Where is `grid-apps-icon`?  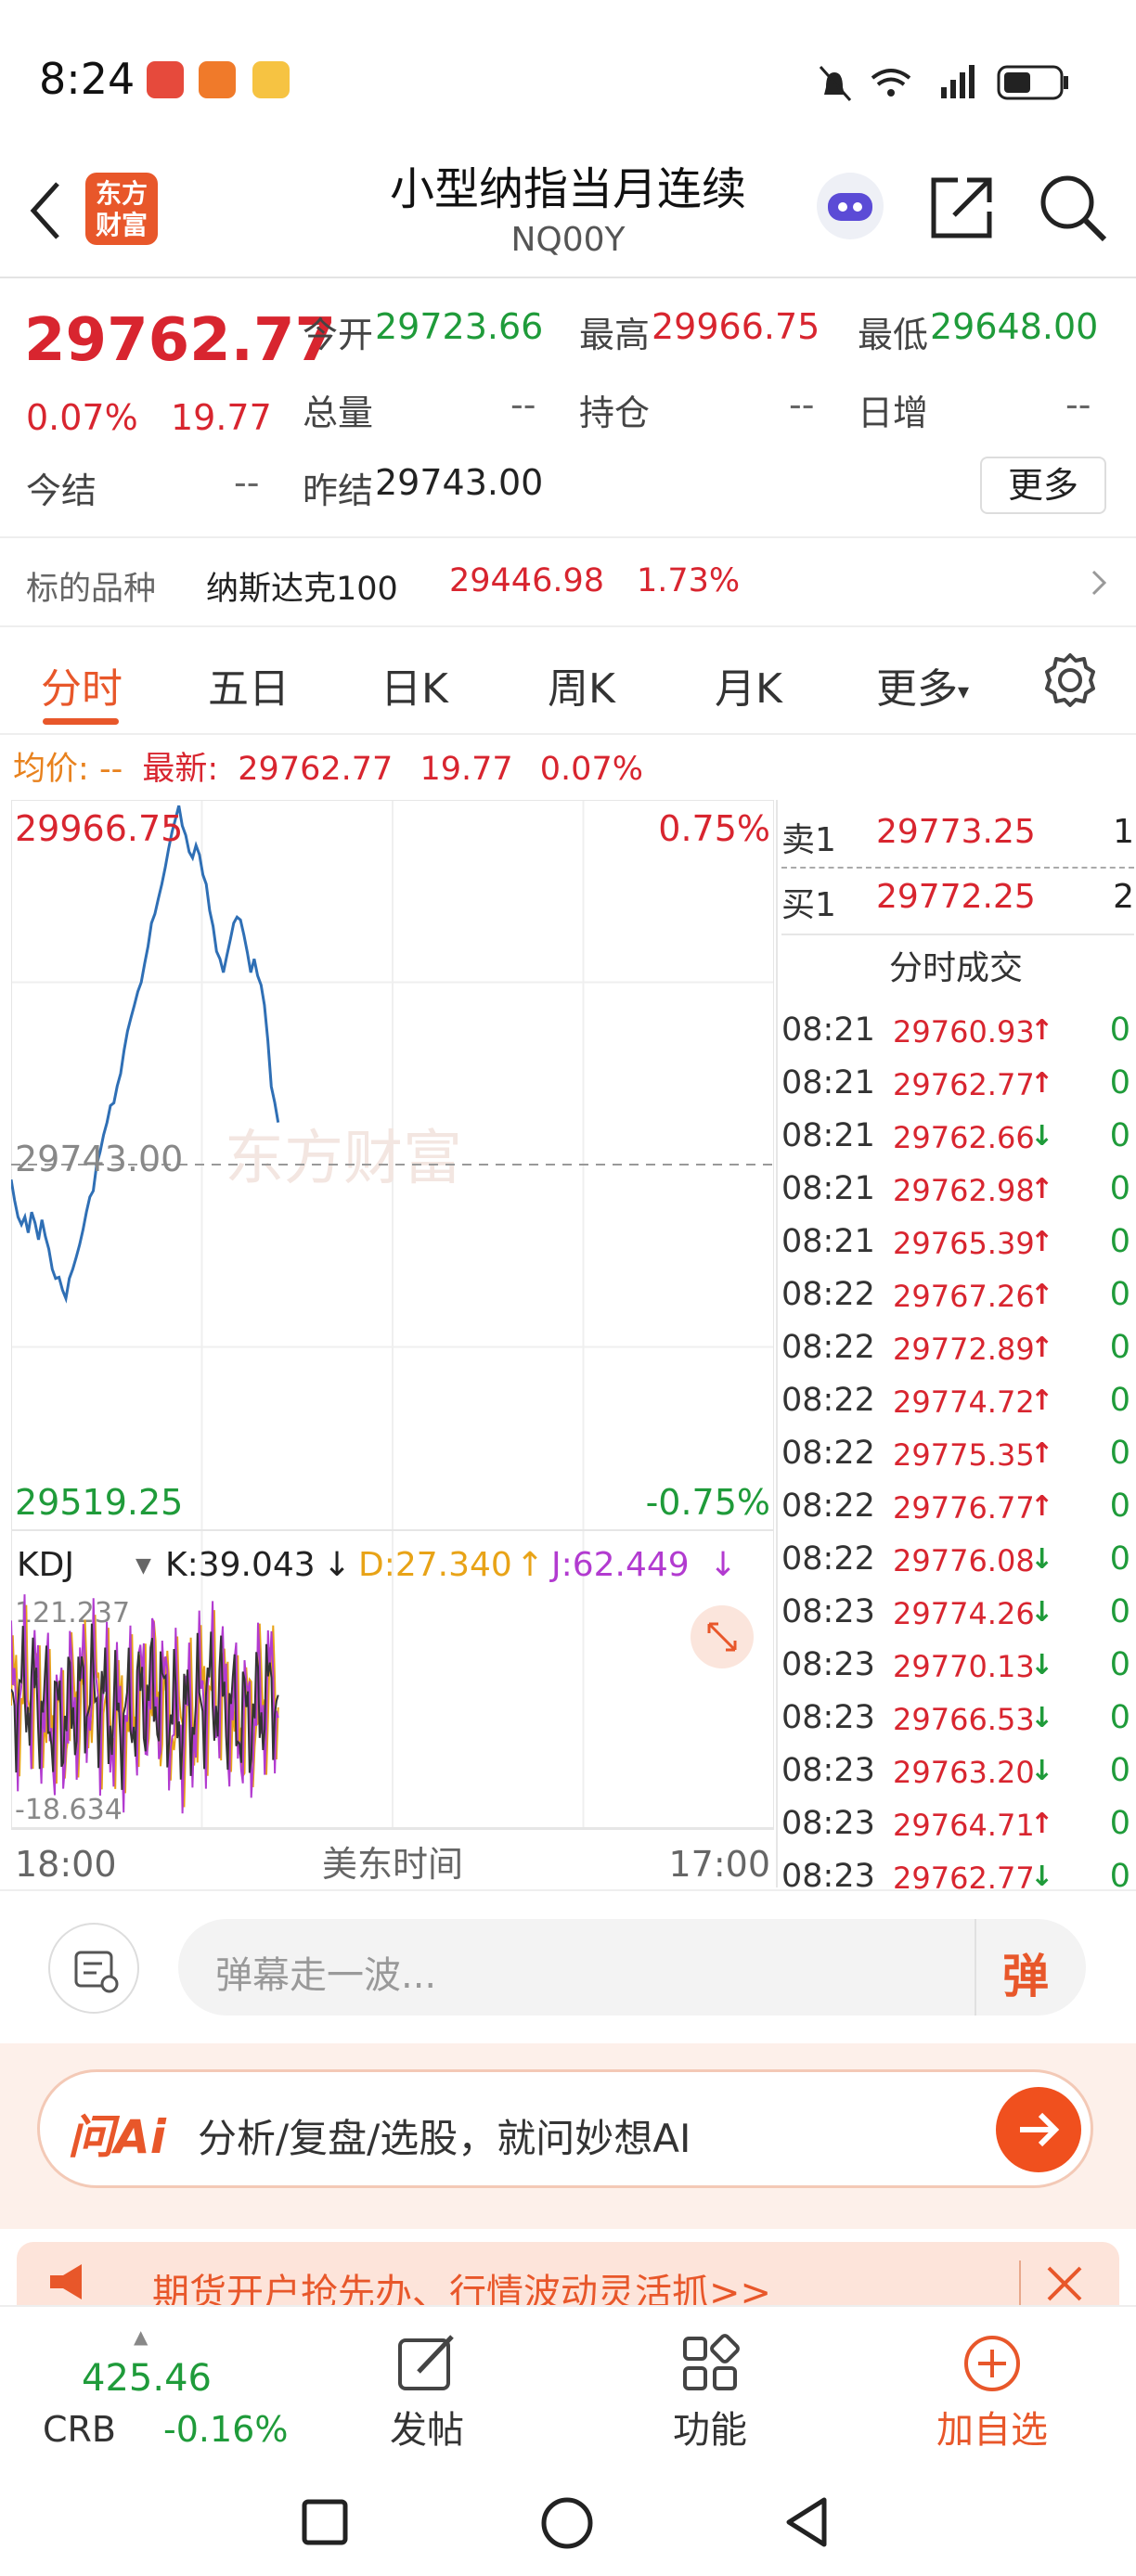 grid-apps-icon is located at coordinates (711, 2362).